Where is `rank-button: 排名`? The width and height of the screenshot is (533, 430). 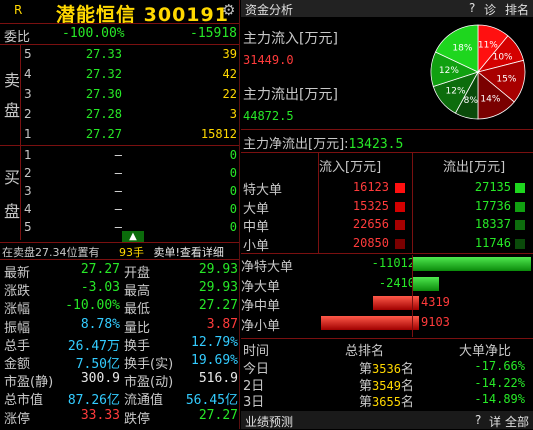 rank-button: 排名 is located at coordinates (517, 9).